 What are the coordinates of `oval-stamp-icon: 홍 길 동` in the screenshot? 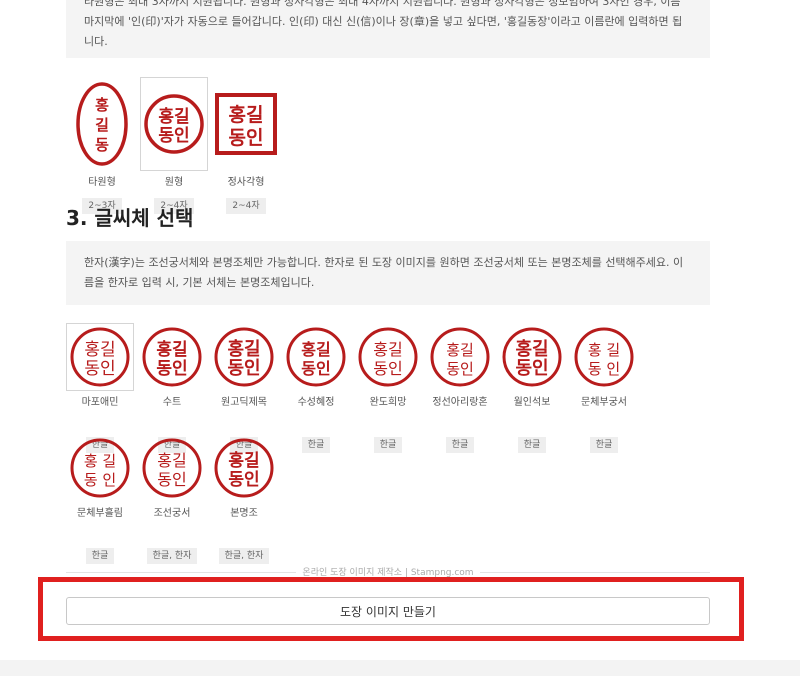 It's located at (102, 124).